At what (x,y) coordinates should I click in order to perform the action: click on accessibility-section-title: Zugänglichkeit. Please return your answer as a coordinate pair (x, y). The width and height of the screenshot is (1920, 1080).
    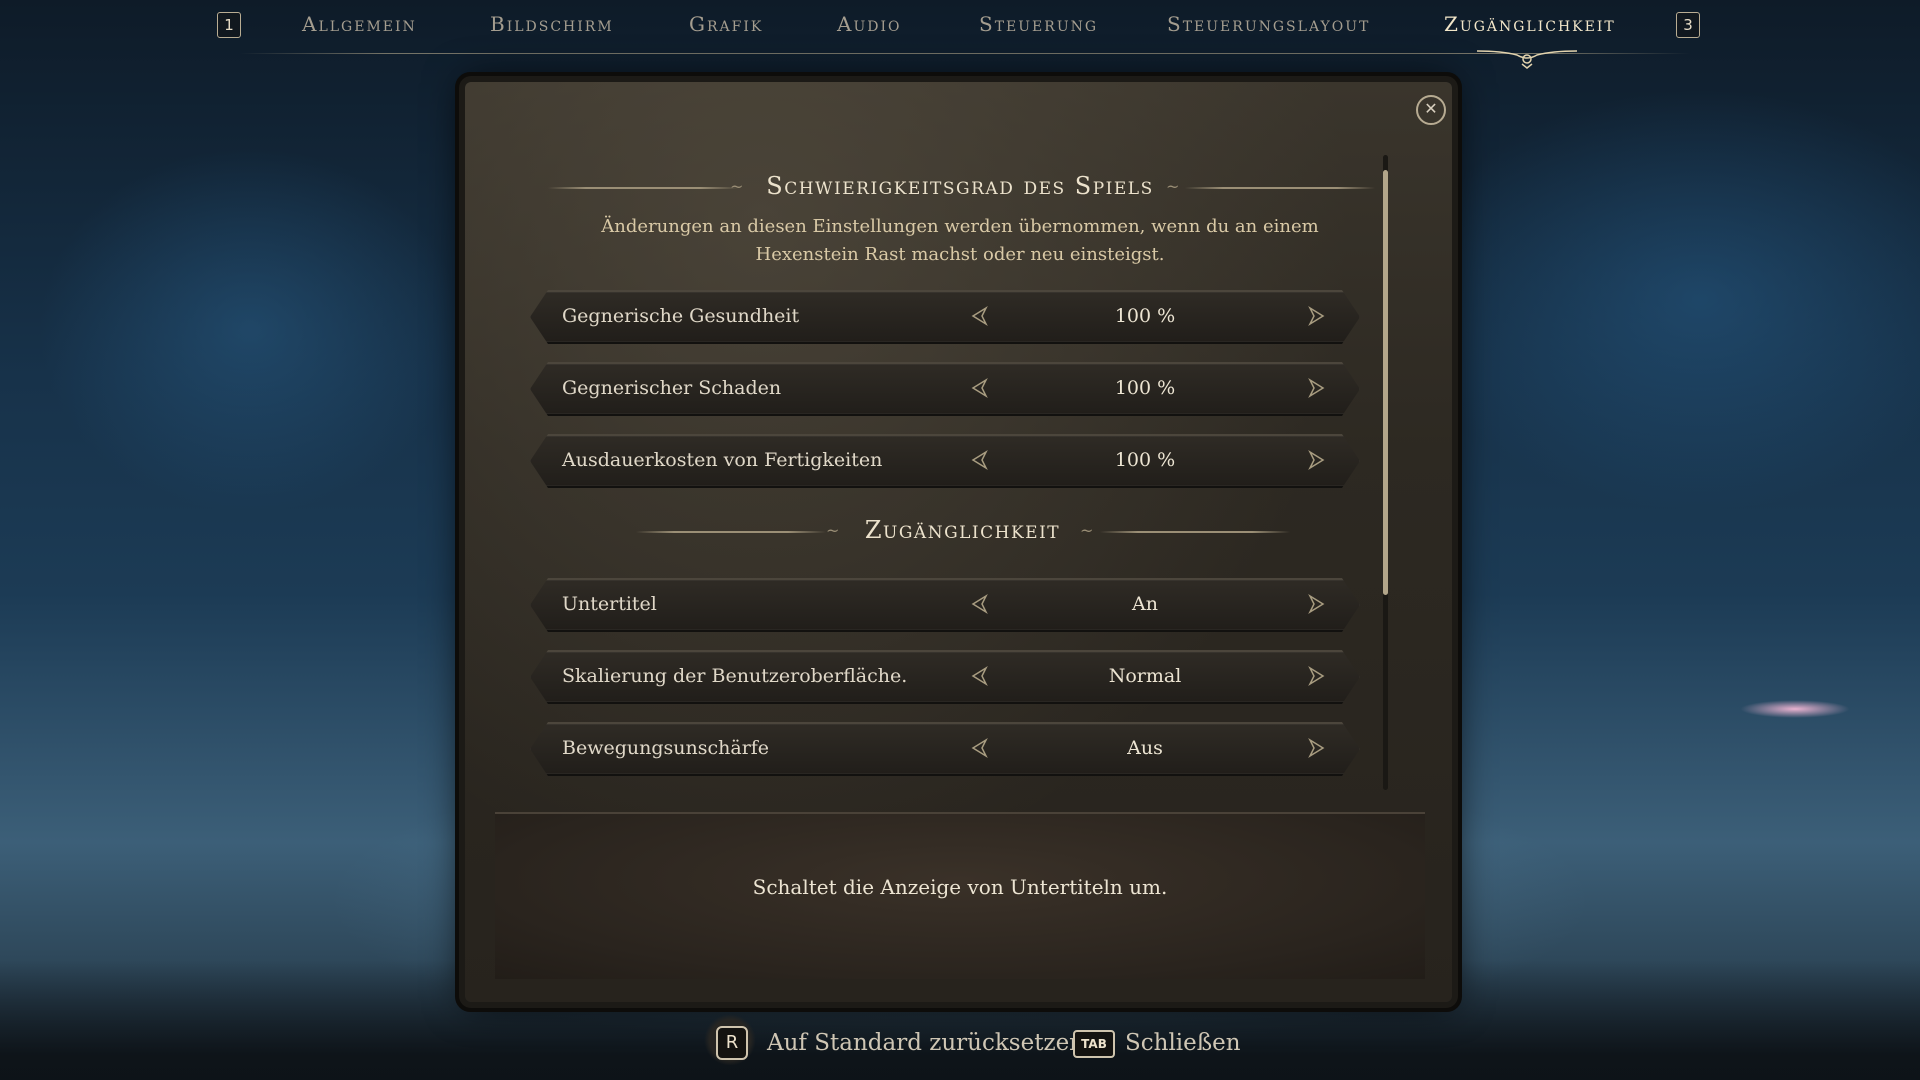
    Looking at the image, I should click on (962, 530).